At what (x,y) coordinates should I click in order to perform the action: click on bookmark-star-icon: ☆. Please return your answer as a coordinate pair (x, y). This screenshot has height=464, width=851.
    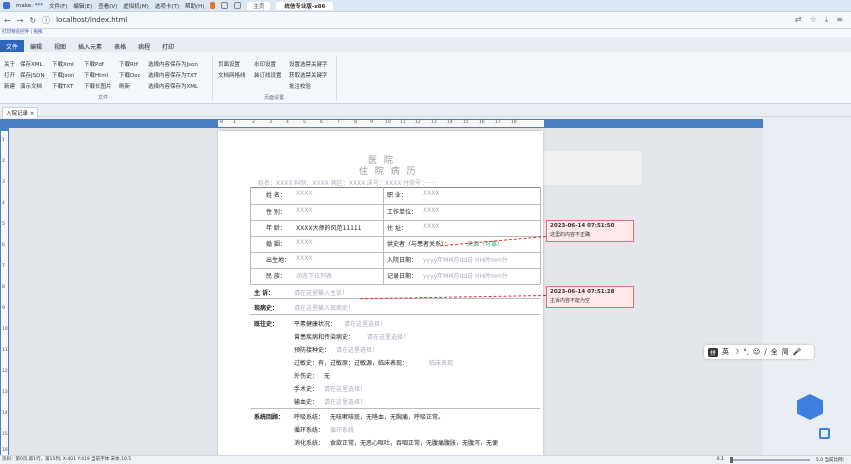
    Looking at the image, I should click on (813, 20).